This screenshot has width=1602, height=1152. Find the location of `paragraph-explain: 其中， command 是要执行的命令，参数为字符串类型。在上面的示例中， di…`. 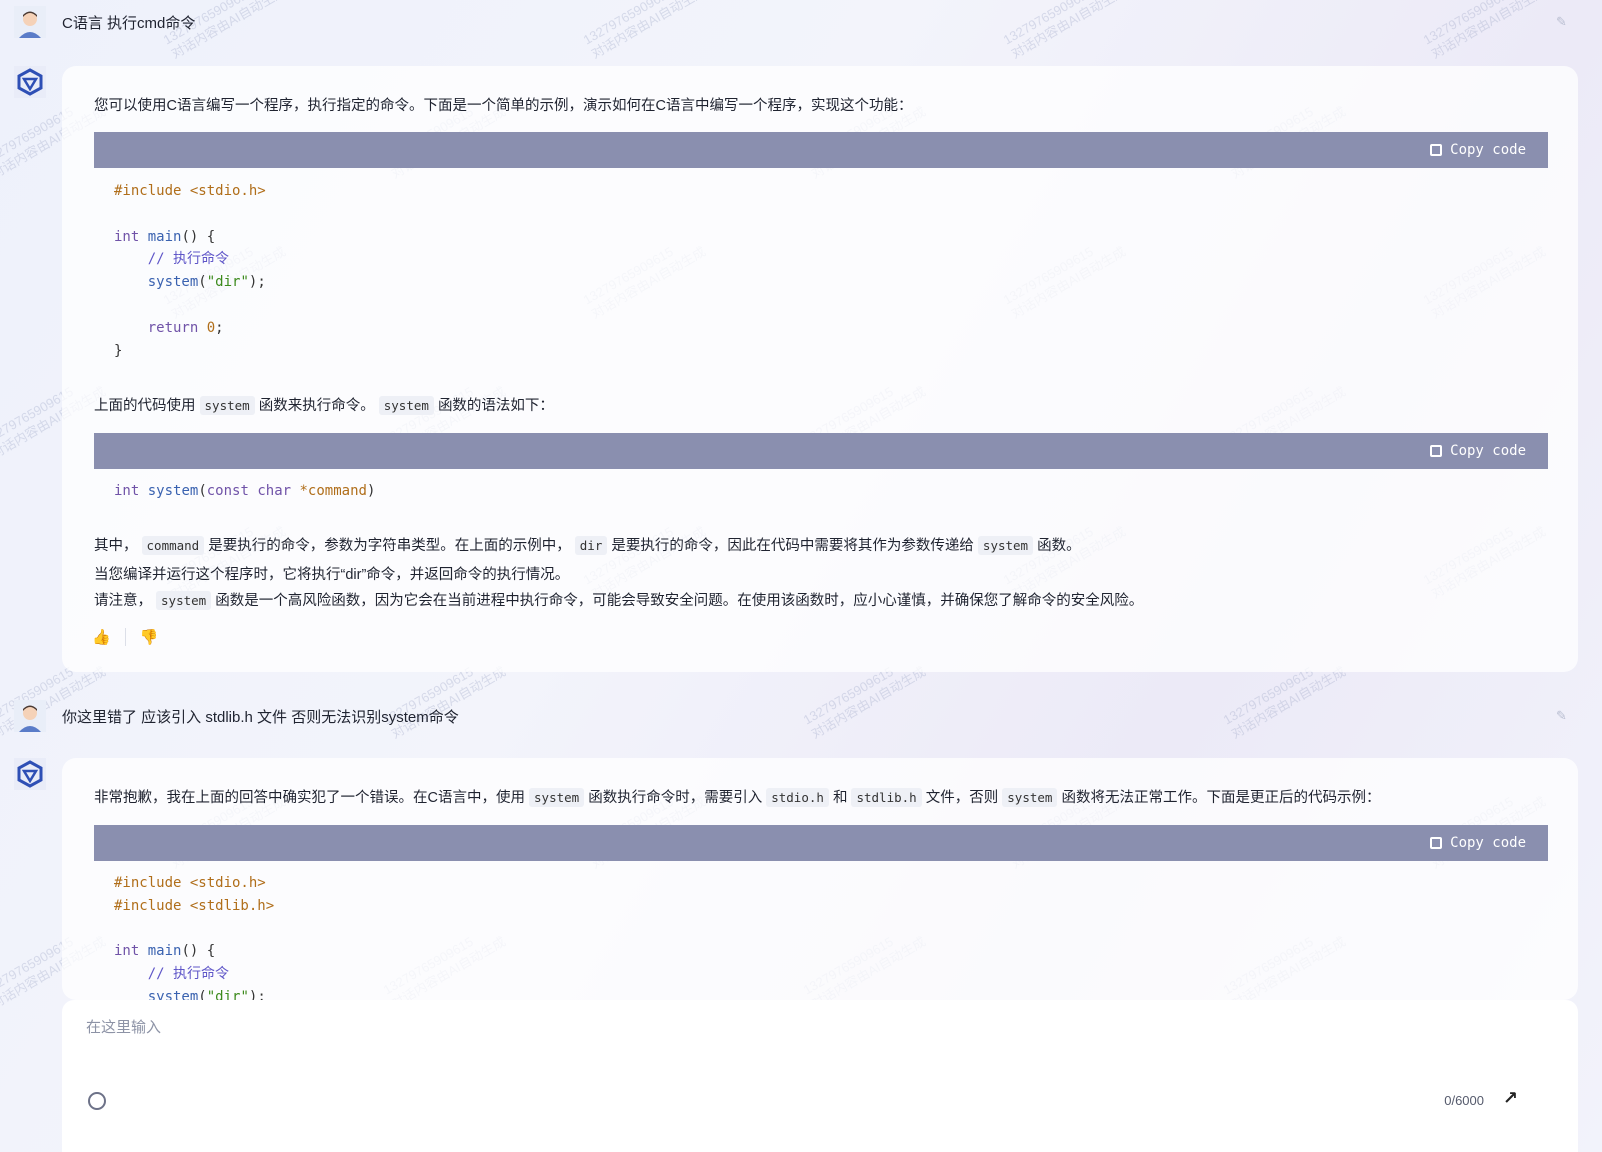

paragraph-explain: 其中， command 是要执行的命令，参数为字符串类型。在上面的示例中， di… is located at coordinates (587, 545).